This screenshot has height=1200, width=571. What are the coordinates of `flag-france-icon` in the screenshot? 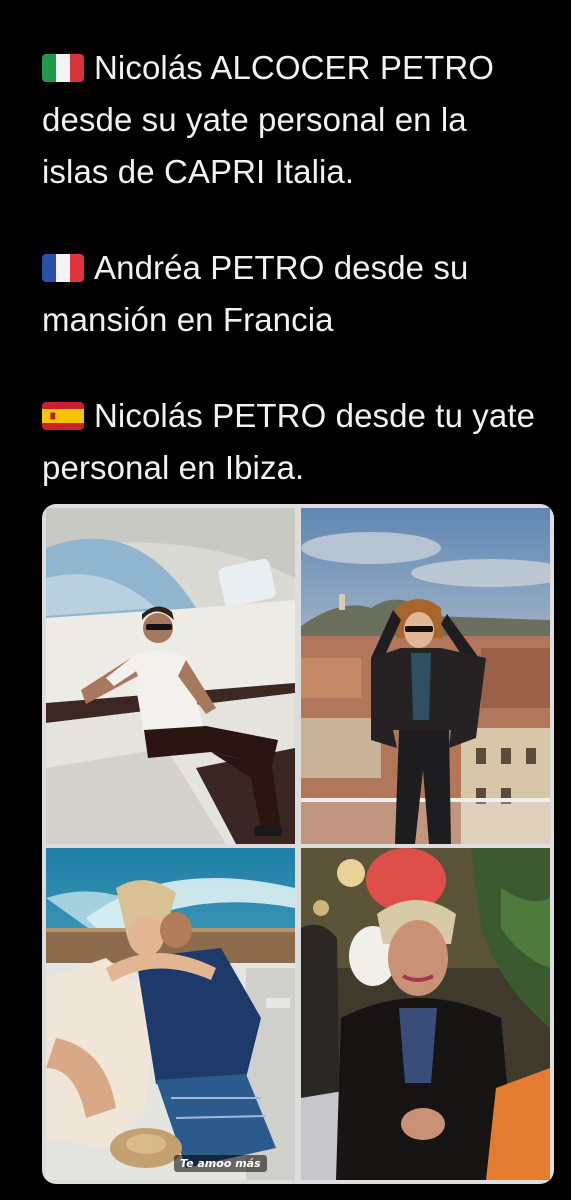 It's located at (63, 268).